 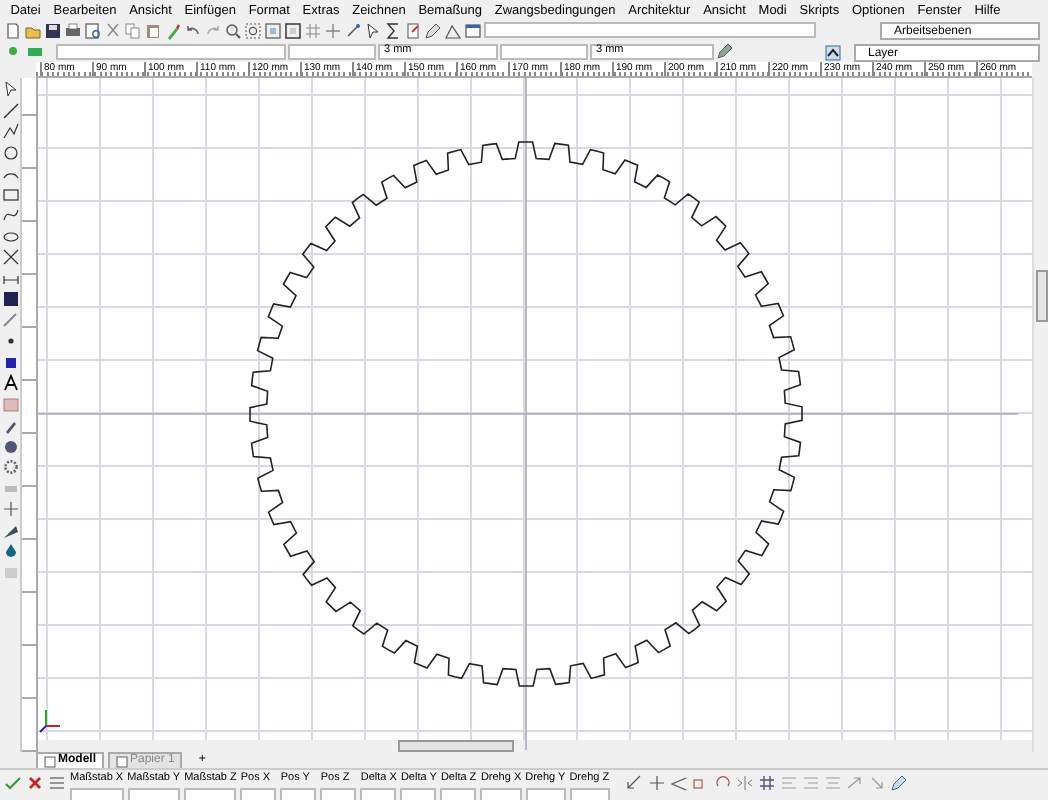 What do you see at coordinates (634, 783) in the screenshot?
I see `dimension-icon` at bounding box center [634, 783].